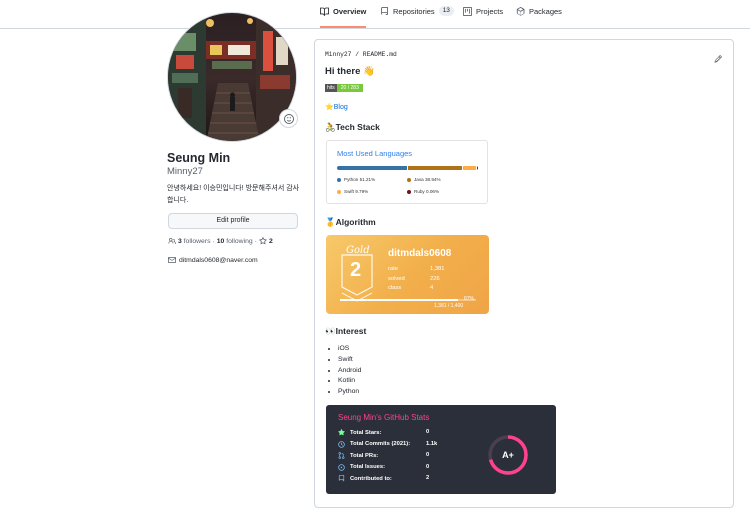 The height and width of the screenshot is (517, 750). What do you see at coordinates (199, 158) in the screenshot?
I see `profile-name: Seung Min` at bounding box center [199, 158].